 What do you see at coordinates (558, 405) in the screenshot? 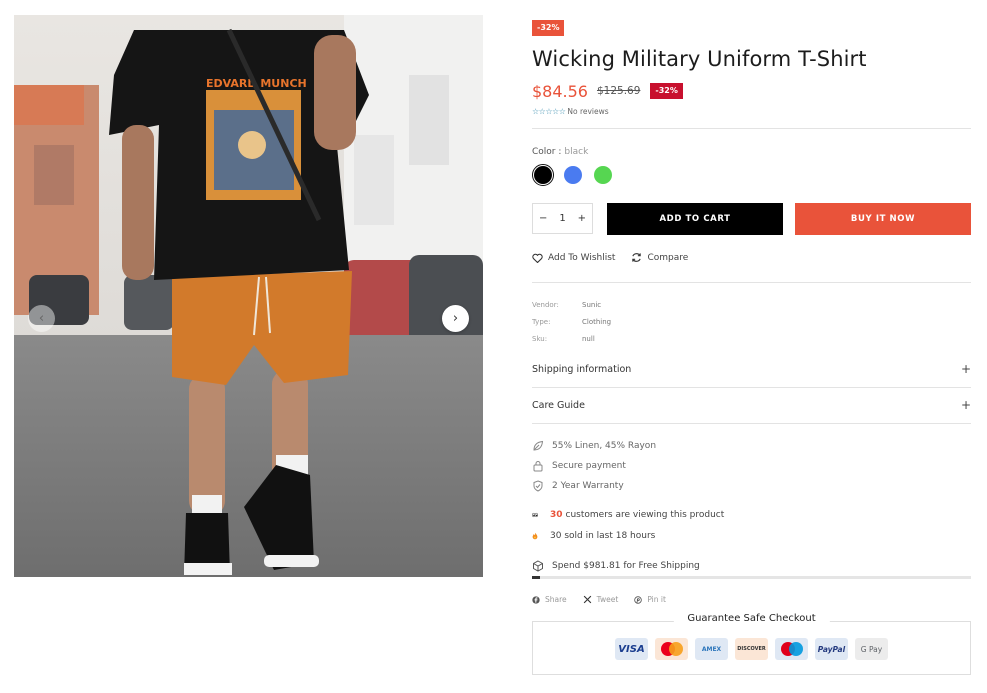
I see `accordion-title: Care Guide` at bounding box center [558, 405].